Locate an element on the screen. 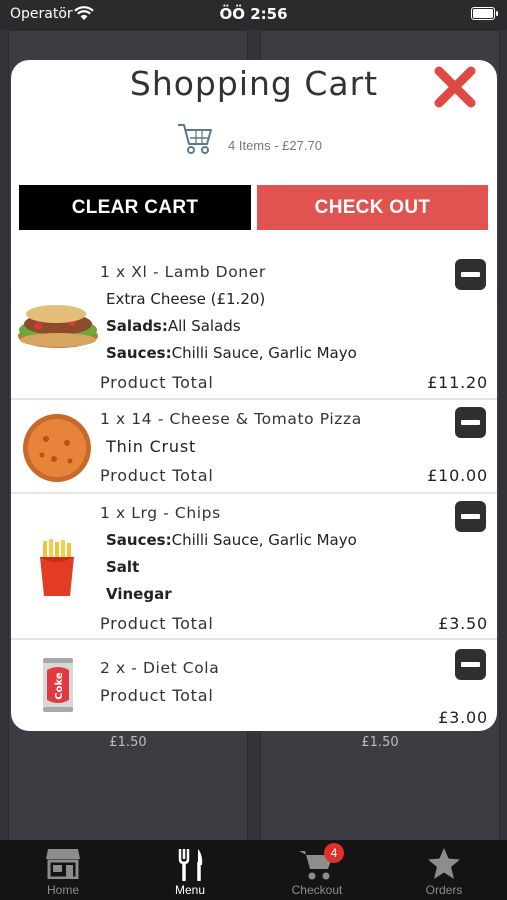 The height and width of the screenshot is (900, 507). item-option: Salads:All Salads is located at coordinates (173, 326).